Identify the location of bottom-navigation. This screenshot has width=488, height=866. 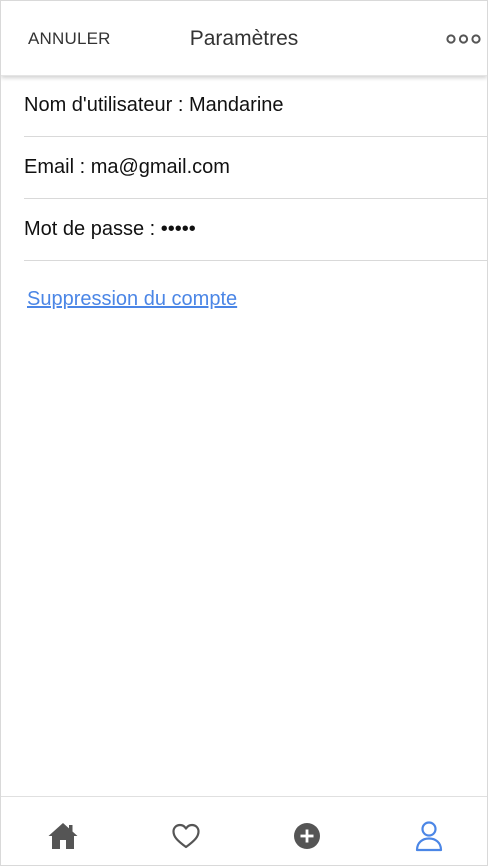
(244, 830).